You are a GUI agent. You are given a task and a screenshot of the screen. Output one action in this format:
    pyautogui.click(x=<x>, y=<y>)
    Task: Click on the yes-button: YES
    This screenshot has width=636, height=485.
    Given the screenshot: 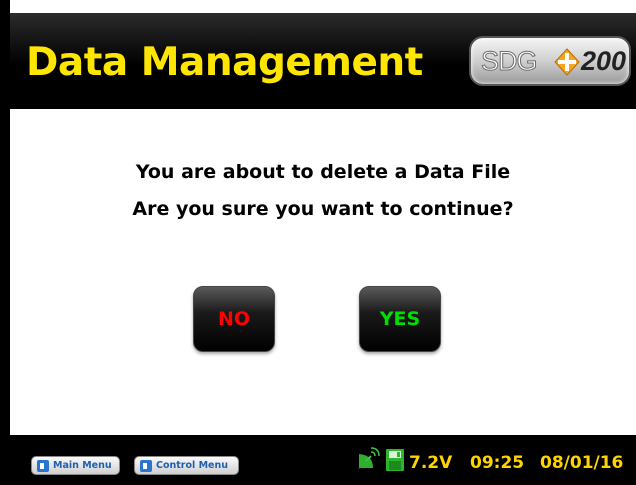 What is the action you would take?
    pyautogui.click(x=400, y=319)
    